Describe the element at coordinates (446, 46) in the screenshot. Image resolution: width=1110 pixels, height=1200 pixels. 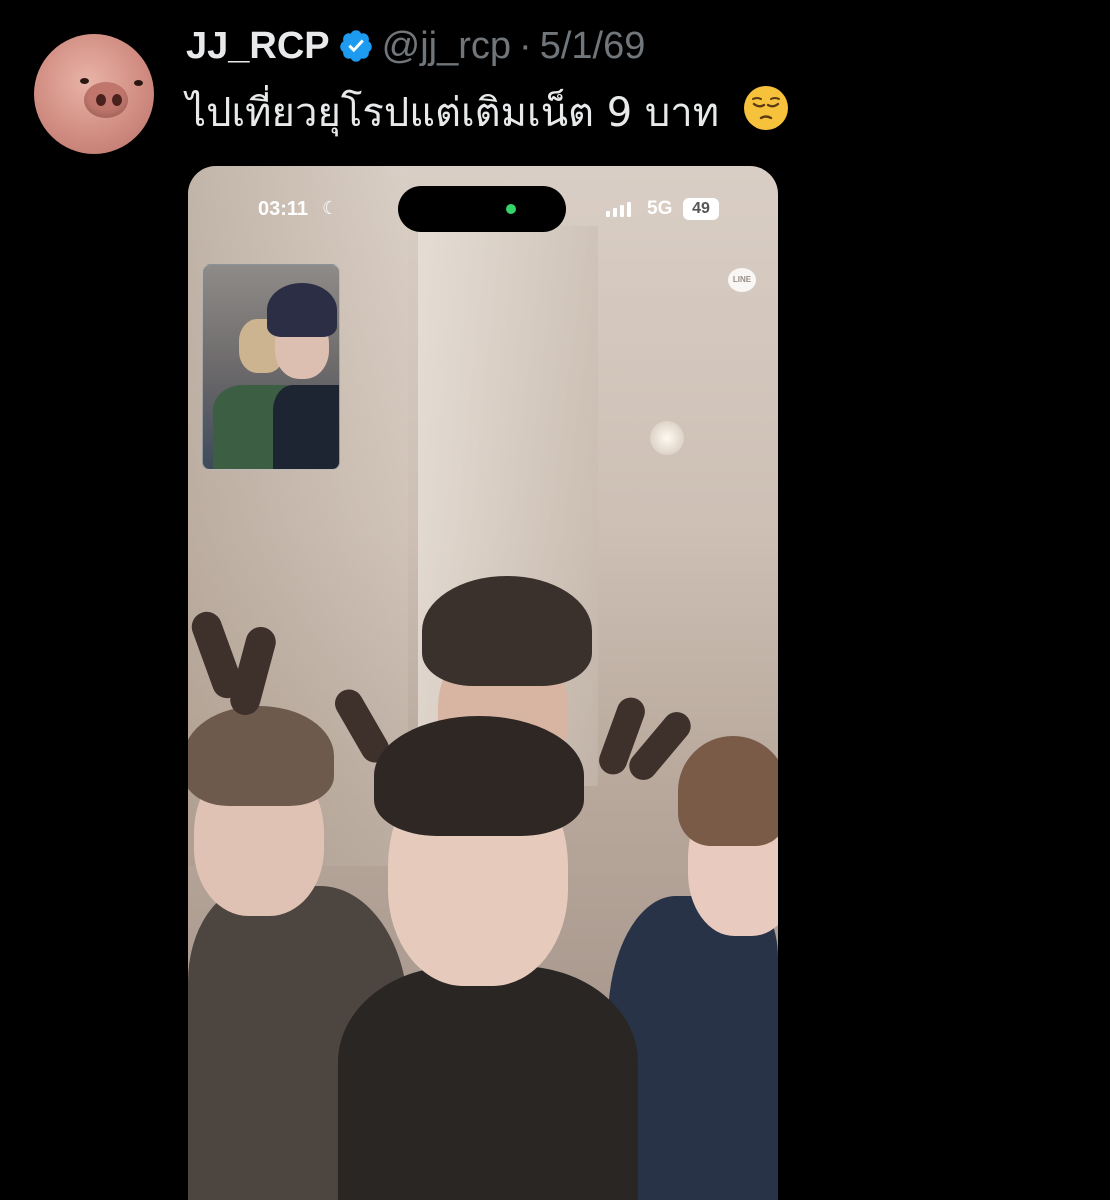
I see `handle: @jj_rcp` at that location.